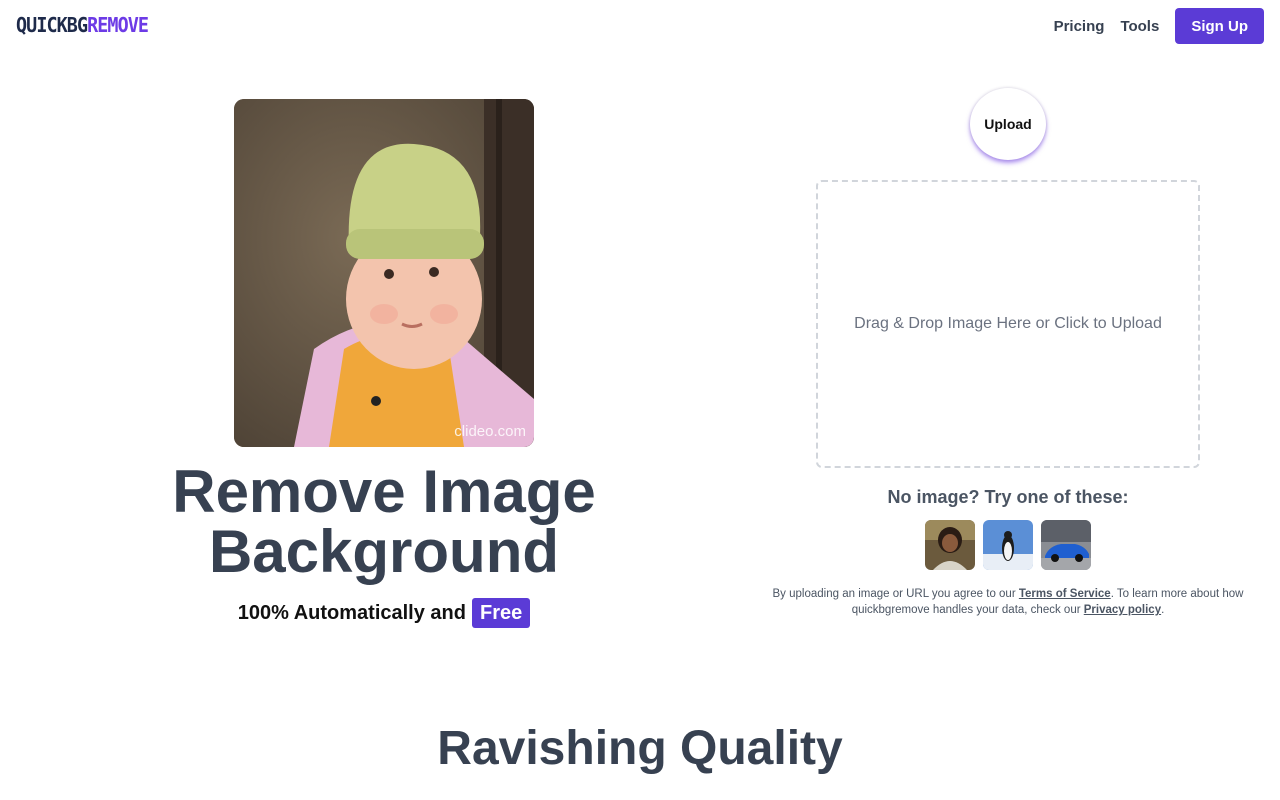 This screenshot has height=800, width=1280. I want to click on baby-photo-illustration: clideo.com, so click(384, 273).